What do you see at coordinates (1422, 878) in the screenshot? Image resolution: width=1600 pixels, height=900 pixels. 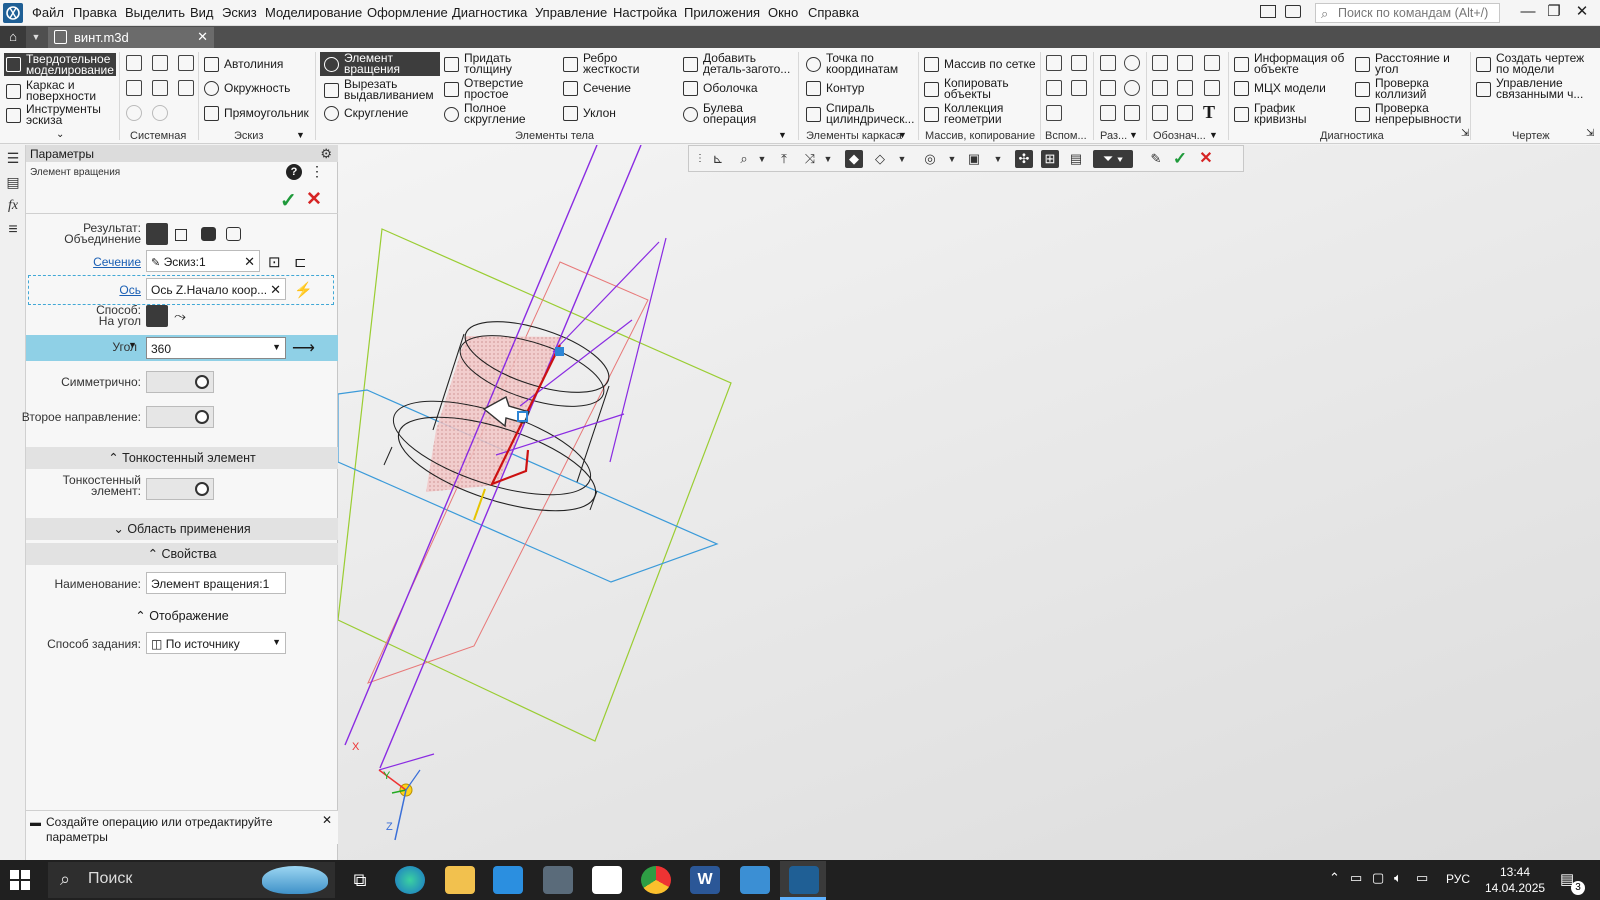 I see `network-icon: ▭` at bounding box center [1422, 878].